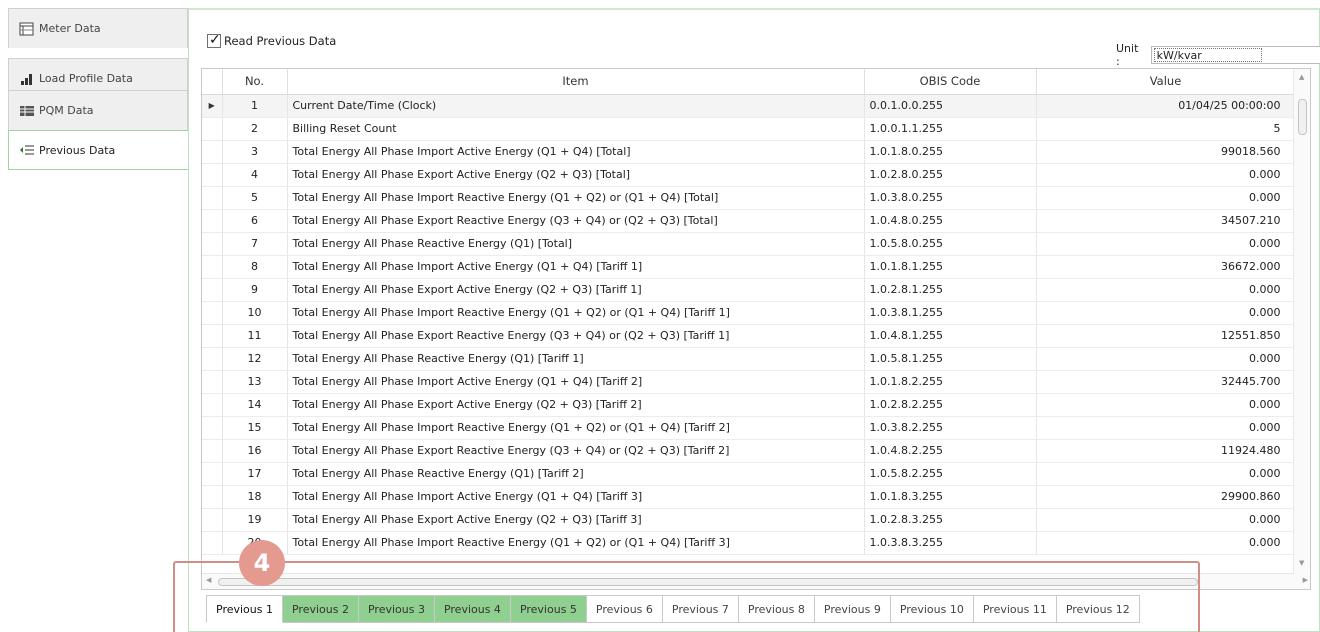  Describe the element at coordinates (255, 497) in the screenshot. I see `cell-no: 18` at that location.